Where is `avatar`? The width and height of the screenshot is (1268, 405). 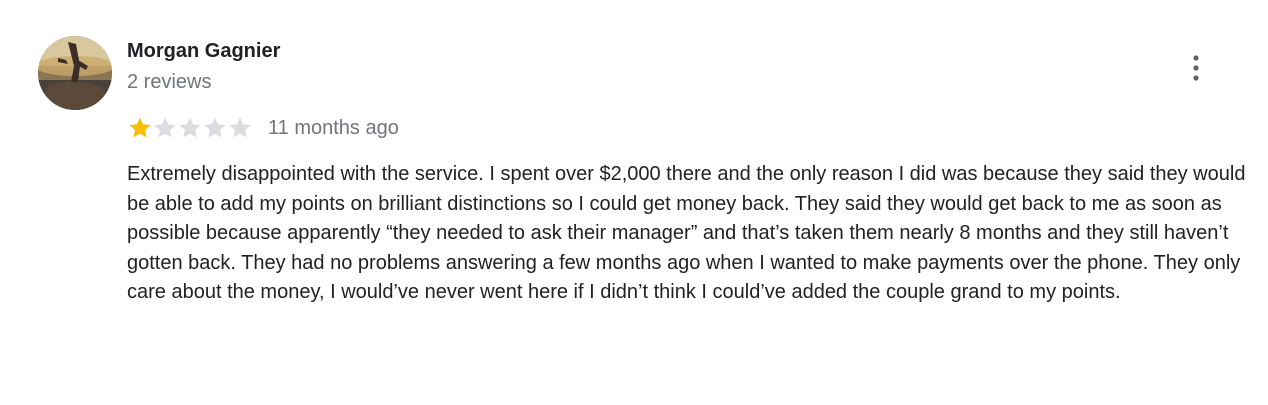
avatar is located at coordinates (75, 73).